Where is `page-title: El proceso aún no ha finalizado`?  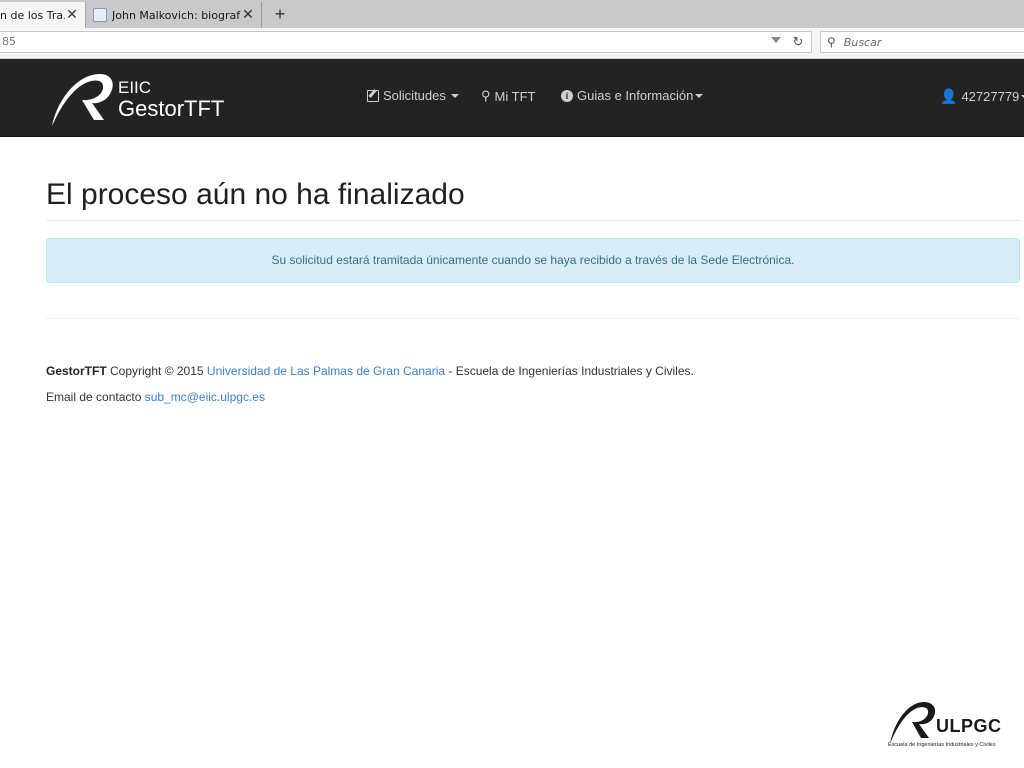 page-title: El proceso aún no ha finalizado is located at coordinates (255, 194).